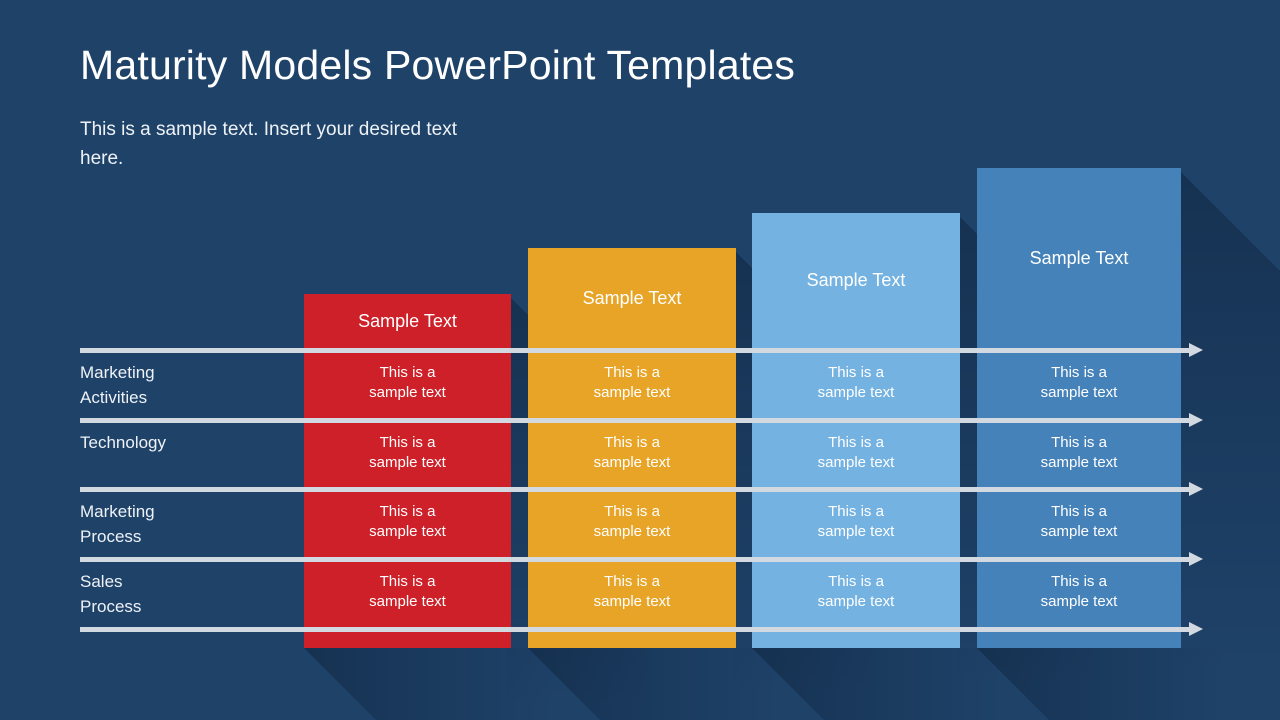 The height and width of the screenshot is (720, 1280). I want to click on row-label-2: Technology, so click(187, 442).